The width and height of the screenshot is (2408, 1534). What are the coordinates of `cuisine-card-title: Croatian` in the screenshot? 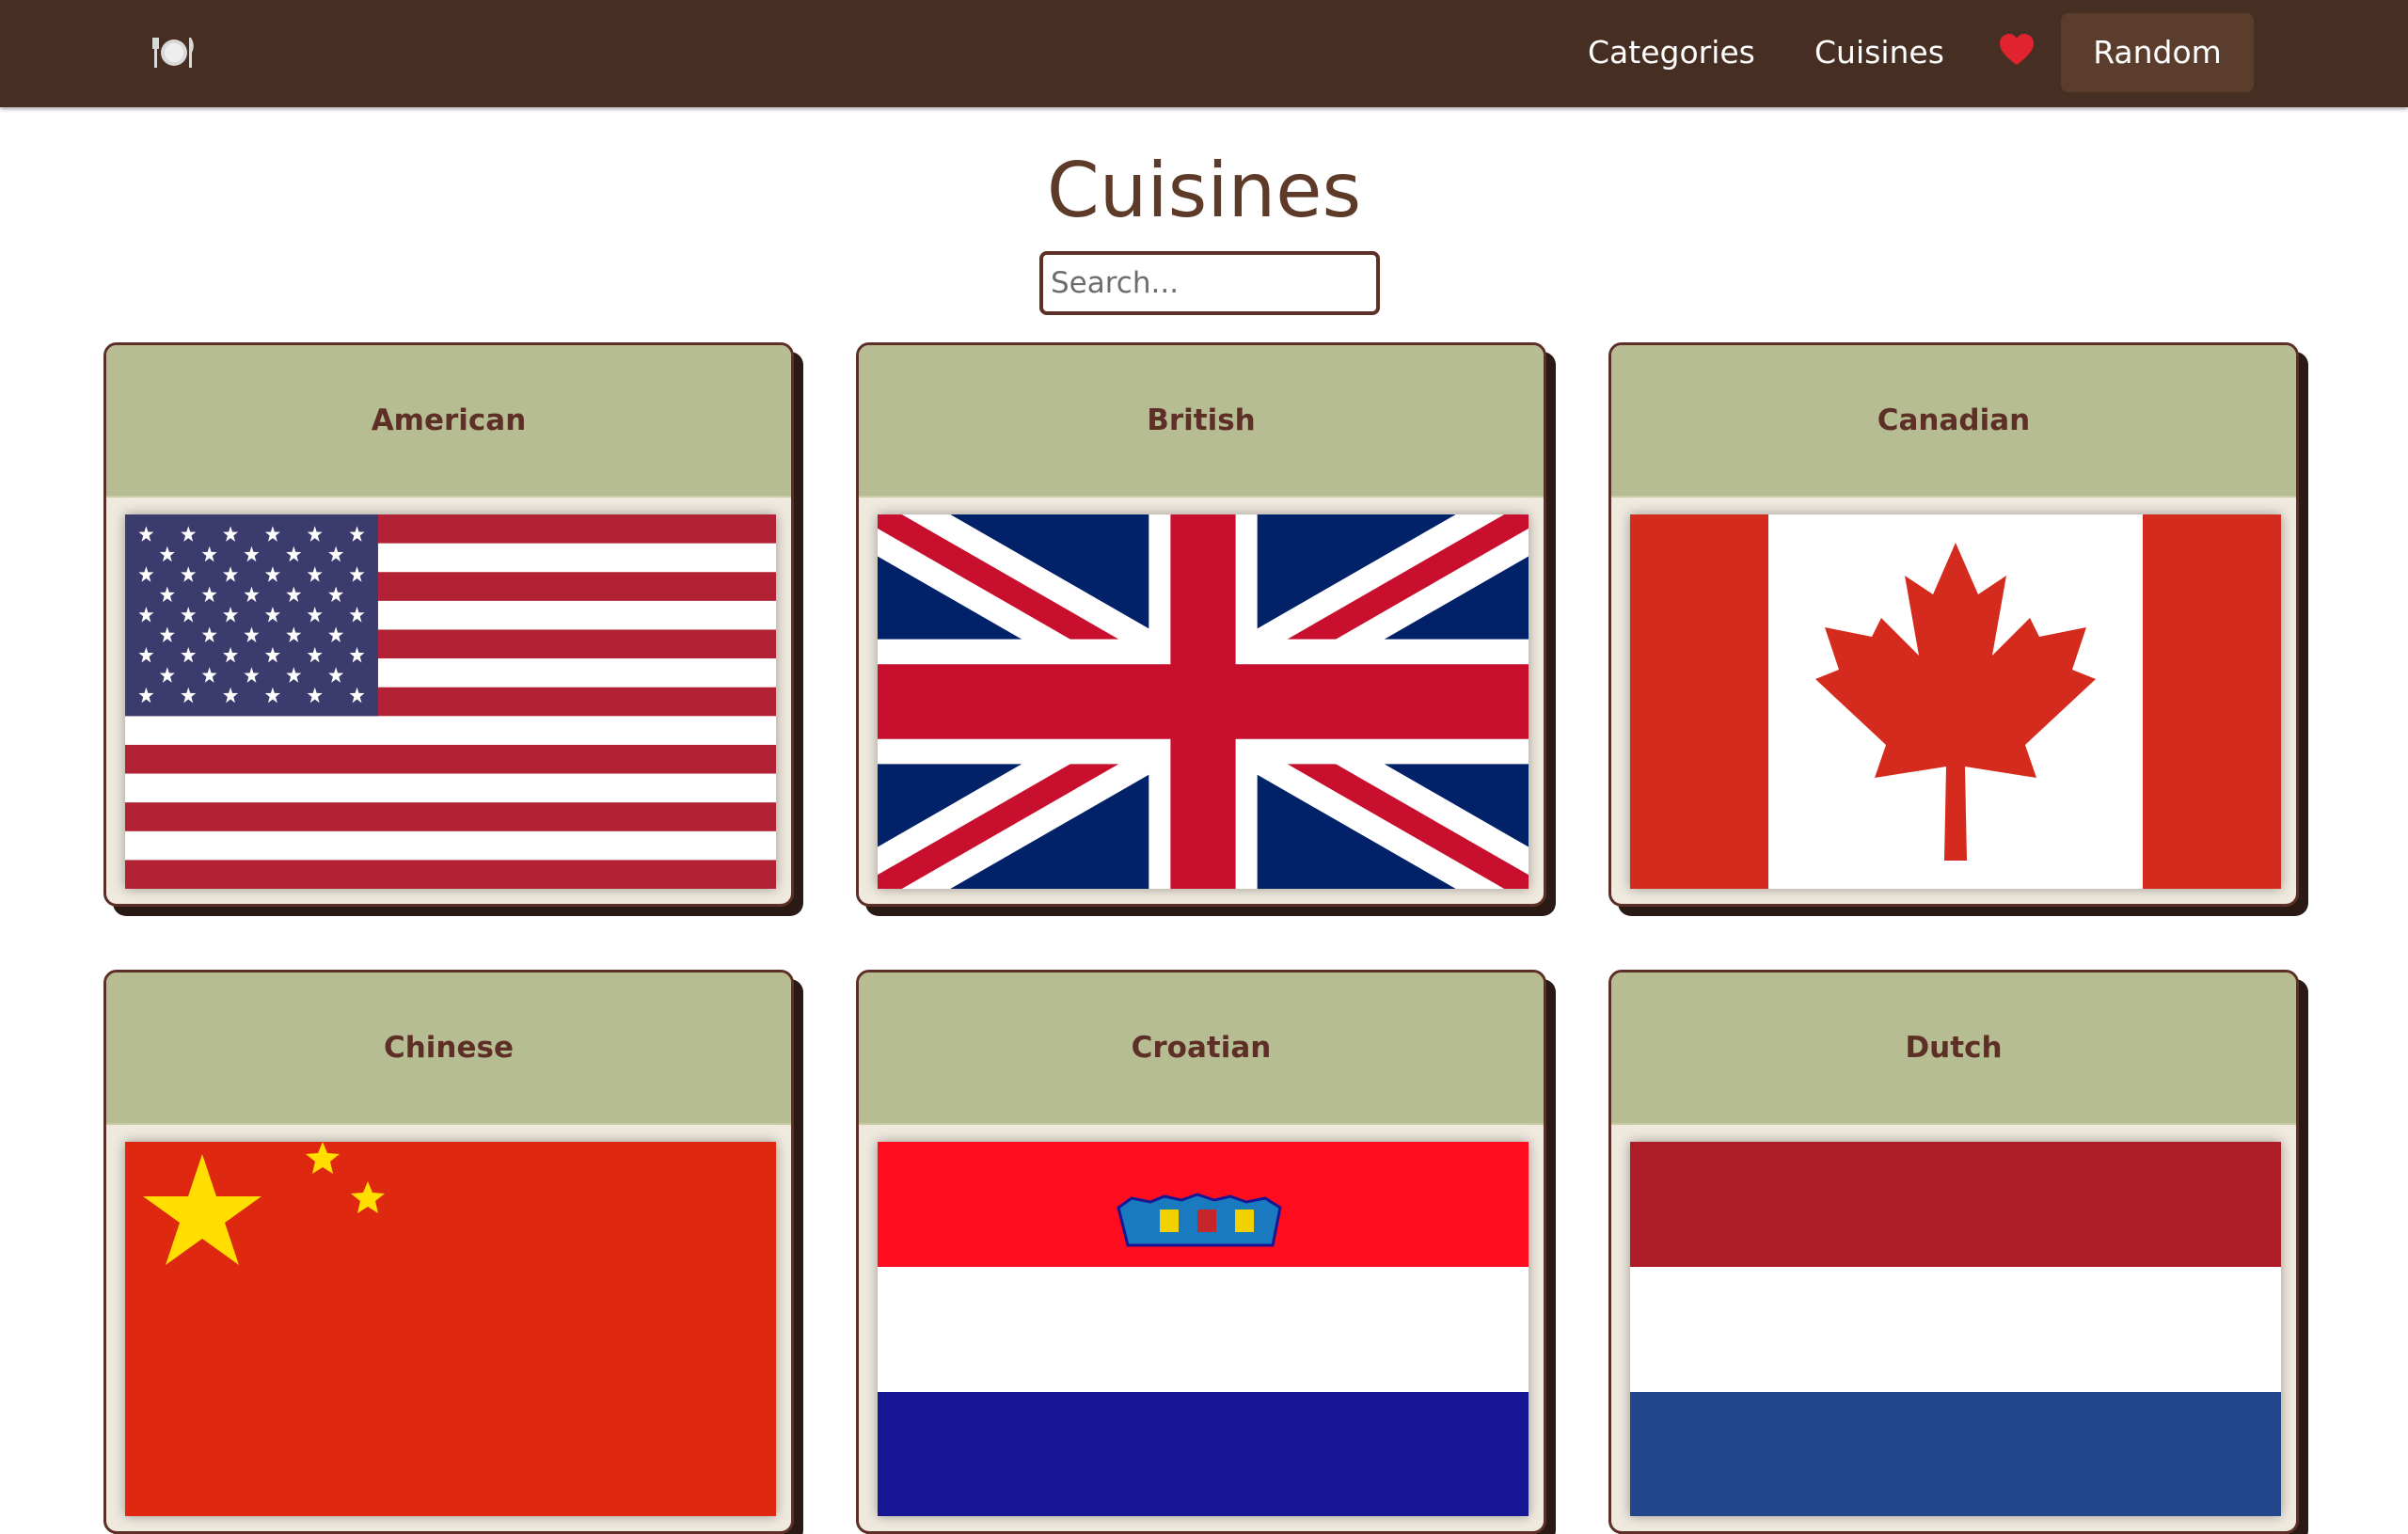 It's located at (1202, 1049).